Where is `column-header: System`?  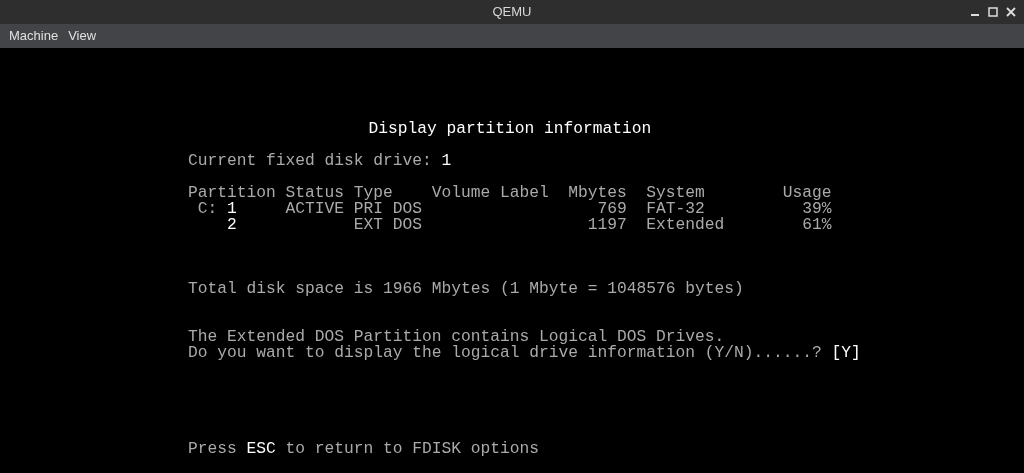
column-header: System is located at coordinates (675, 193).